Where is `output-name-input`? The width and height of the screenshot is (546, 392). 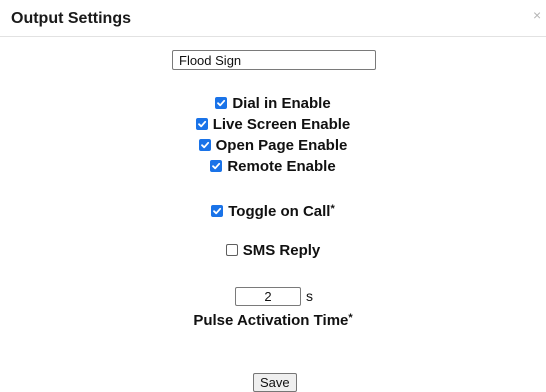
output-name-input is located at coordinates (274, 60).